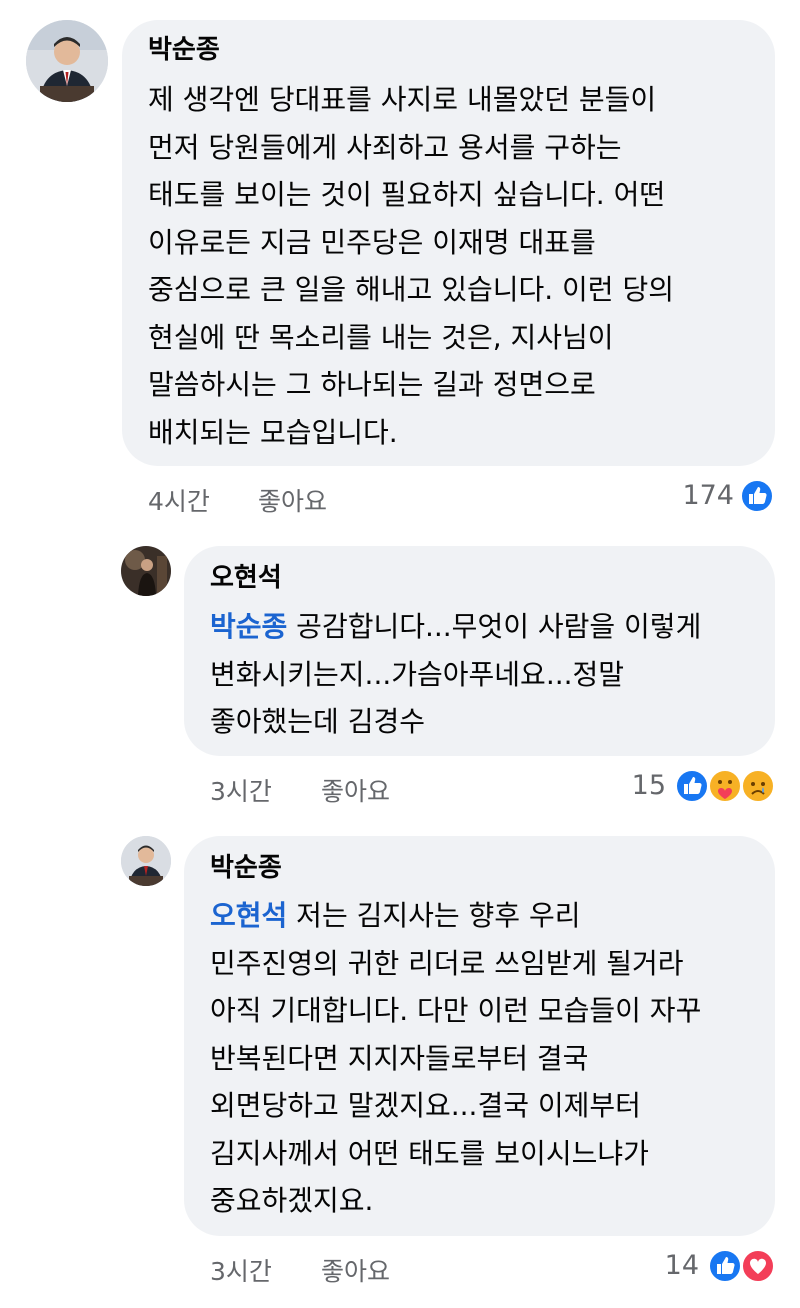  I want to click on sad-icon, so click(758, 786).